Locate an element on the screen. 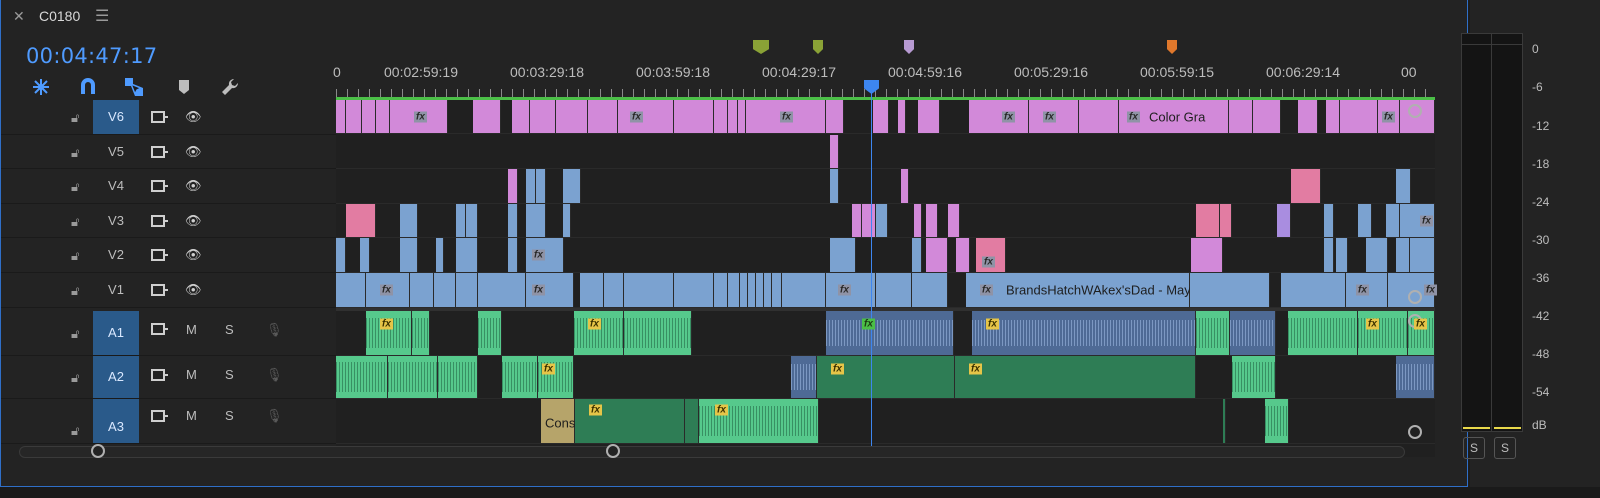 The image size is (1600, 498). timeline-settings-wrench-icon is located at coordinates (230, 87).